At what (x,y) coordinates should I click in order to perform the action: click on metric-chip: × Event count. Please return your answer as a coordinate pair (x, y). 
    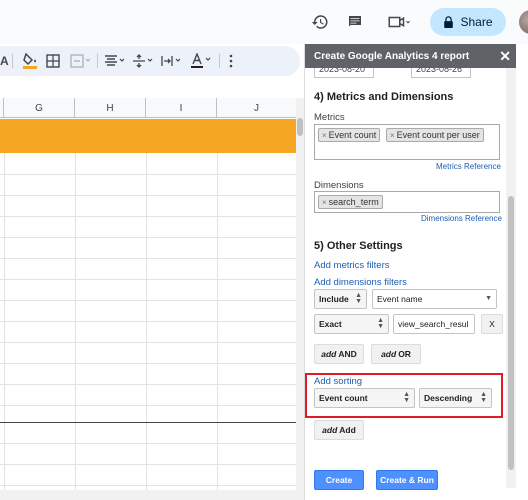
    Looking at the image, I should click on (349, 135).